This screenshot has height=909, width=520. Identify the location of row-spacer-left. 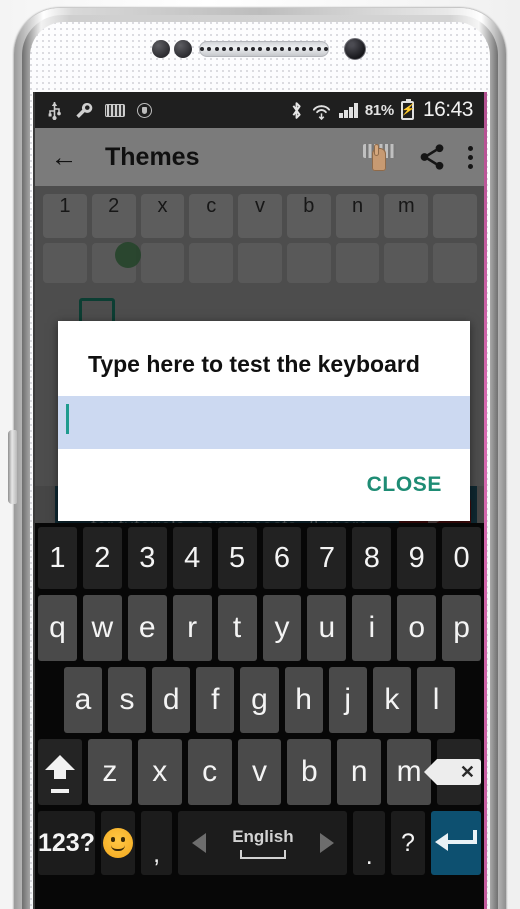
(48, 700).